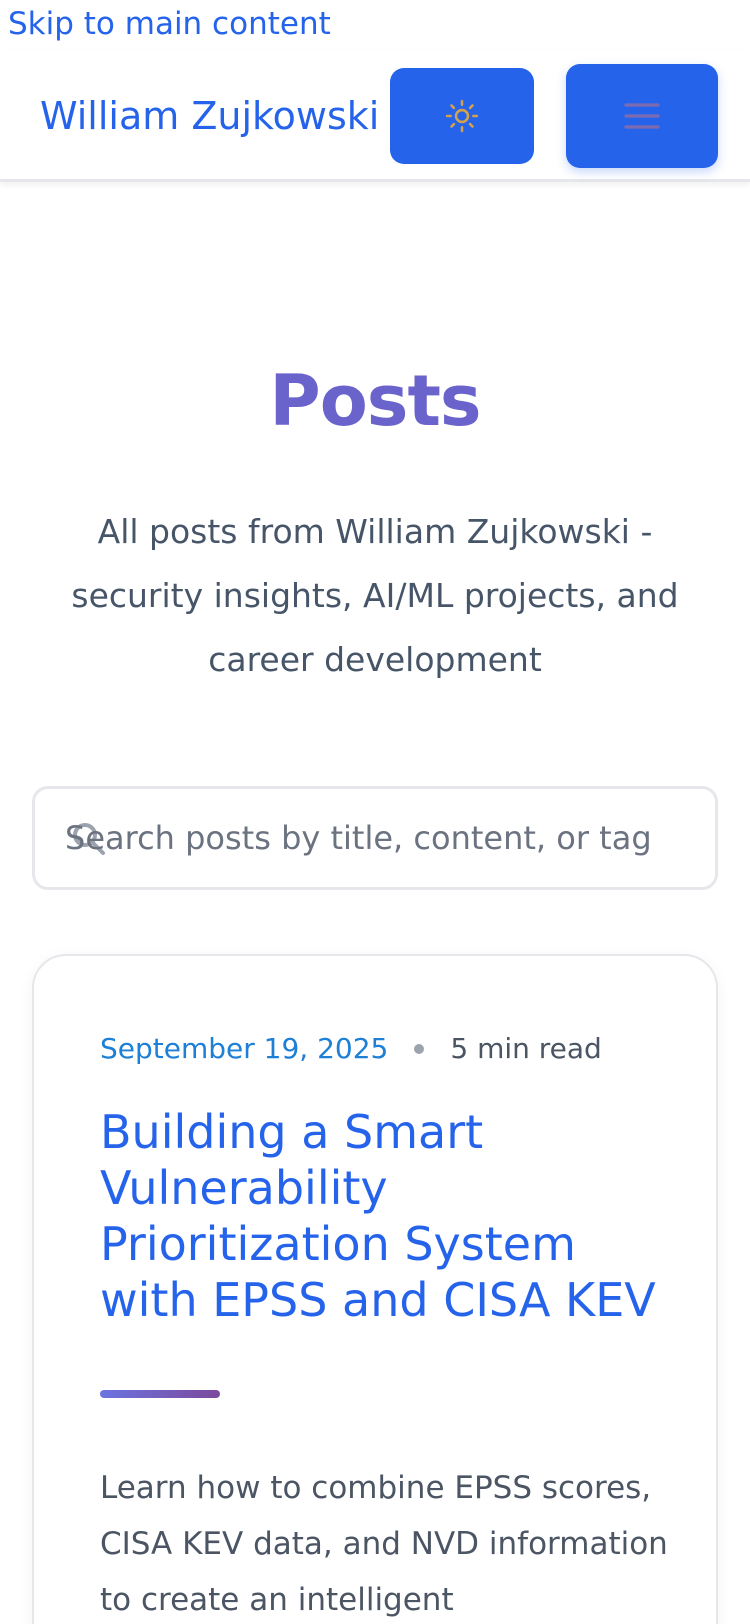 The height and width of the screenshot is (1624, 750). What do you see at coordinates (160, 1394) in the screenshot?
I see `post-title-underline` at bounding box center [160, 1394].